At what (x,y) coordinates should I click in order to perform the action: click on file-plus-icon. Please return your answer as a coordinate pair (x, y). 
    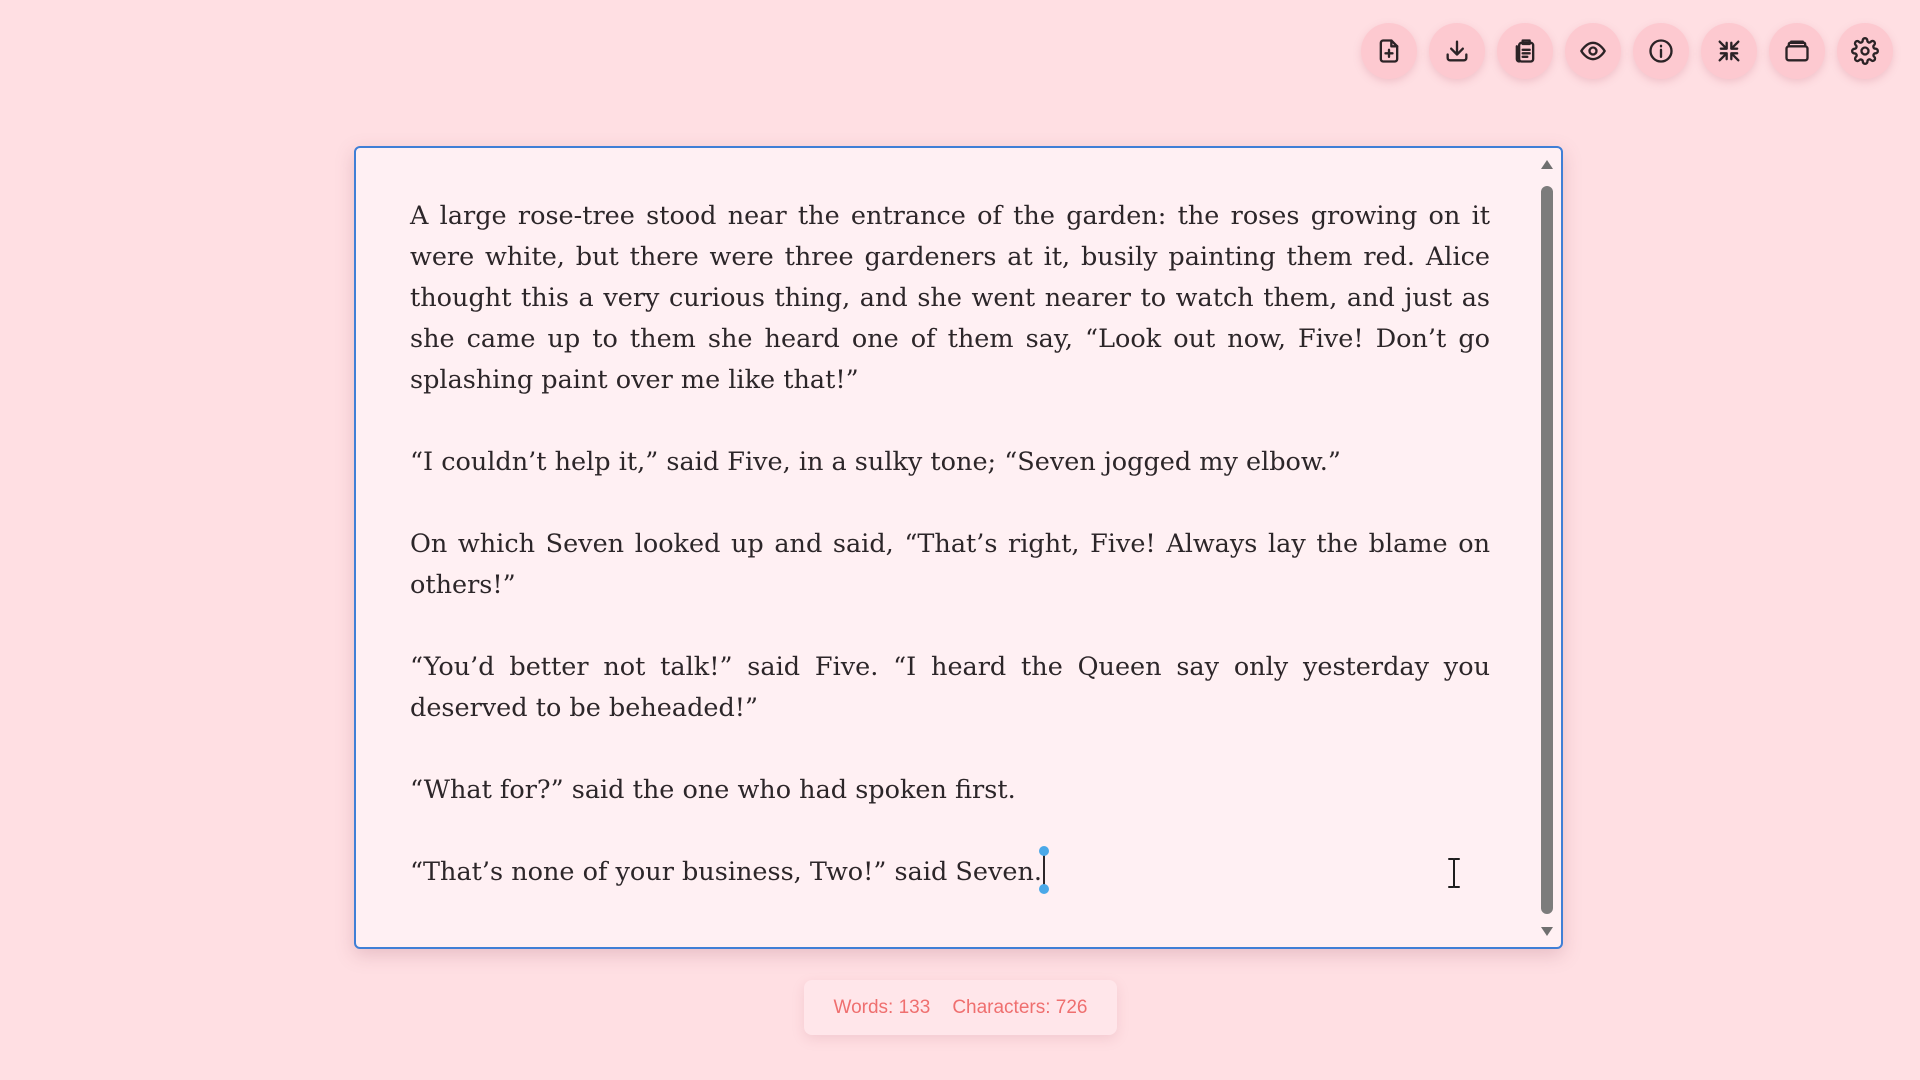
    Looking at the image, I should click on (1389, 51).